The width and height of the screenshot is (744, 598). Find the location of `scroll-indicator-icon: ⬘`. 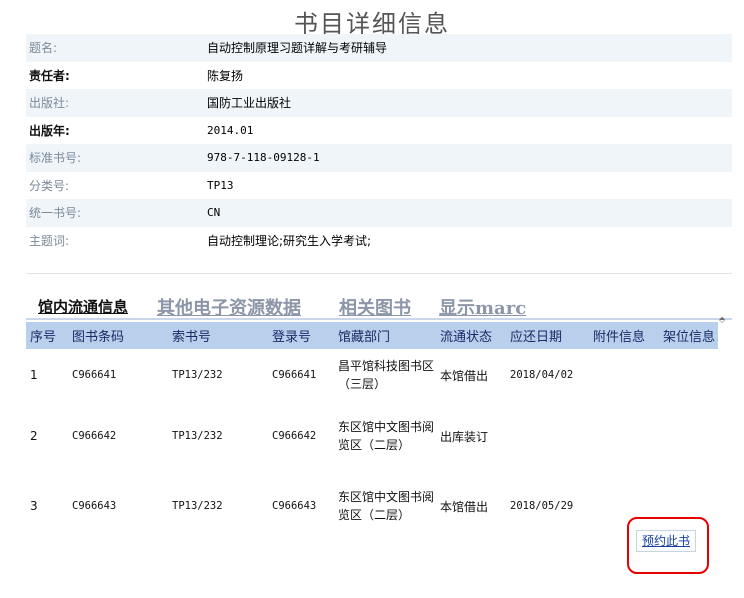

scroll-indicator-icon: ⬘ is located at coordinates (722, 319).